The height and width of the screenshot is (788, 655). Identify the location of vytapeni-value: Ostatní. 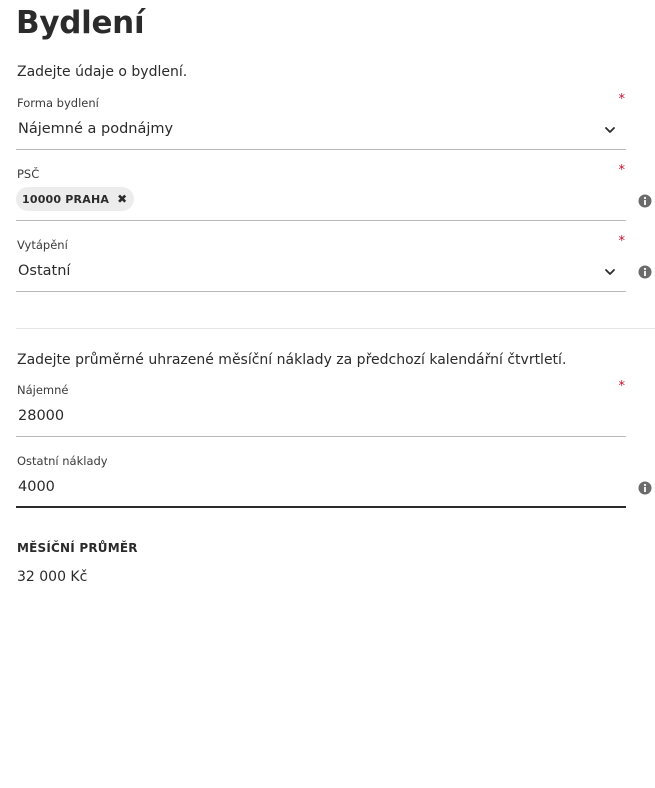
(44, 271).